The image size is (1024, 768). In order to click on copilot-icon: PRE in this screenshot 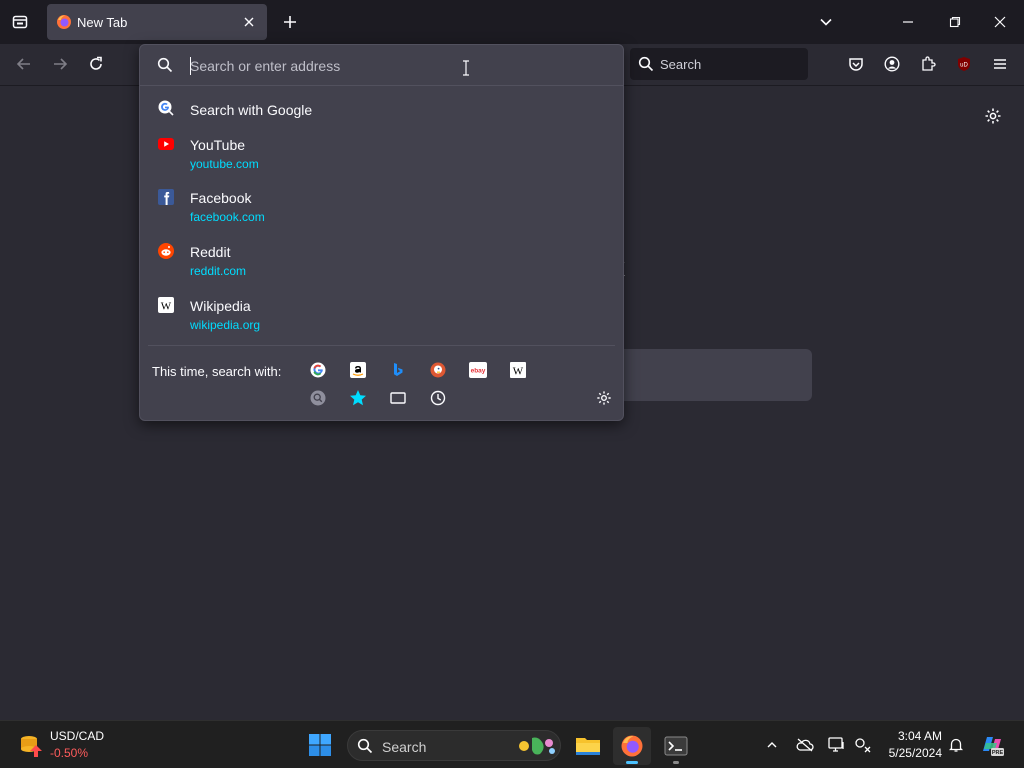, I will do `click(993, 746)`.